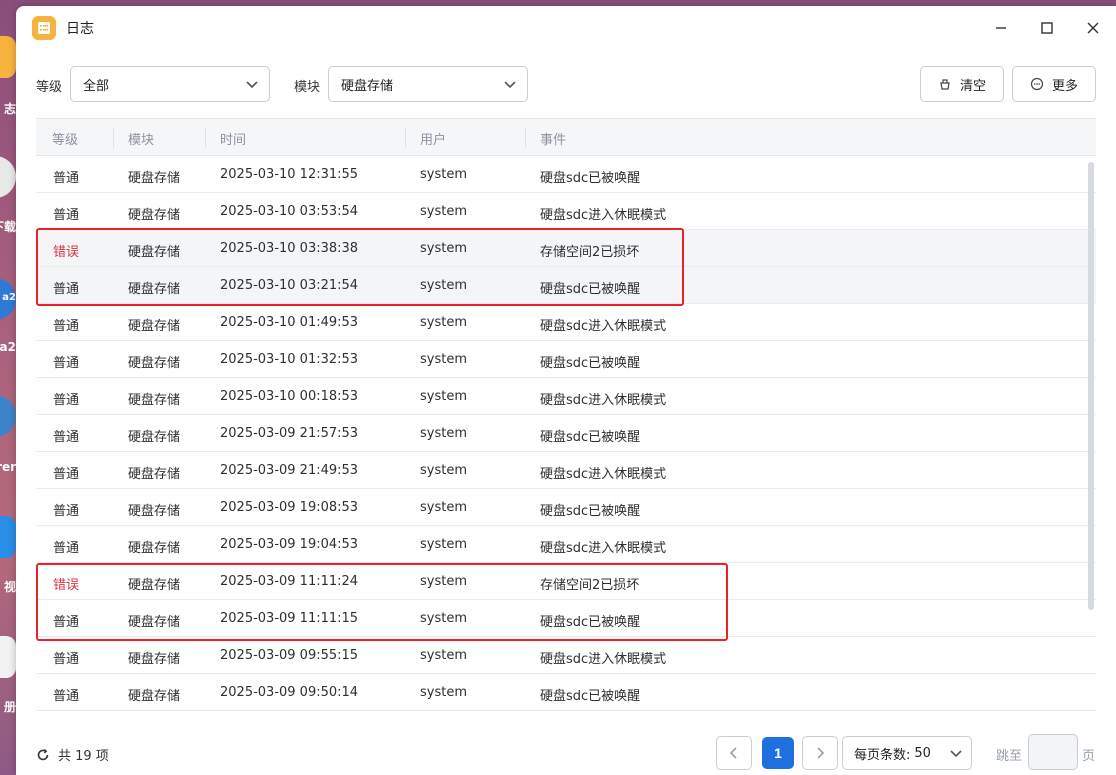  Describe the element at coordinates (8, 416) in the screenshot. I see `desktop-icon-torrent` at that location.